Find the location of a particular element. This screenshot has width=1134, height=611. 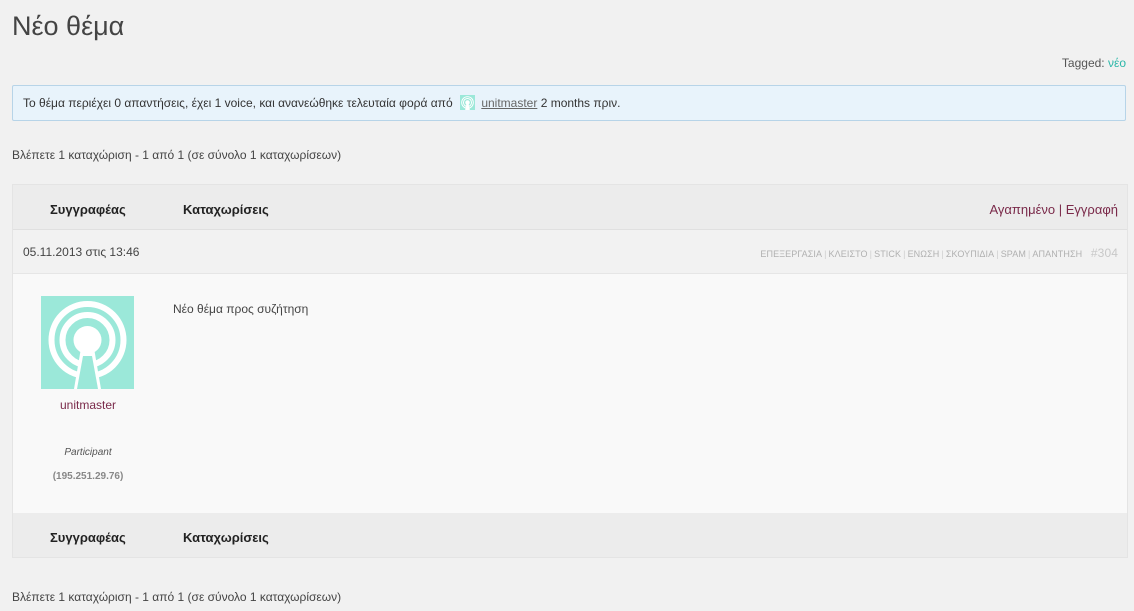

notice-author-link: unitmaster is located at coordinates (509, 103).